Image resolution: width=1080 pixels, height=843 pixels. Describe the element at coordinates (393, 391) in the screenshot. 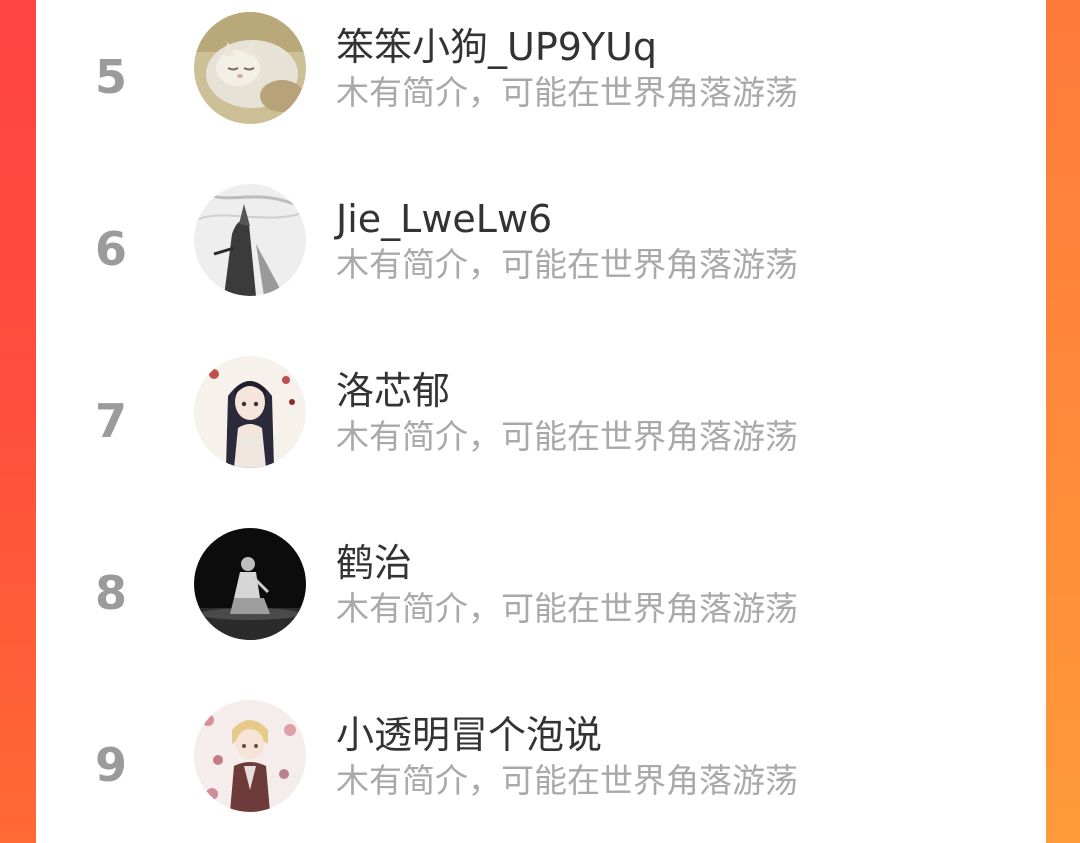

I see `user-name: 洛芯郁` at that location.